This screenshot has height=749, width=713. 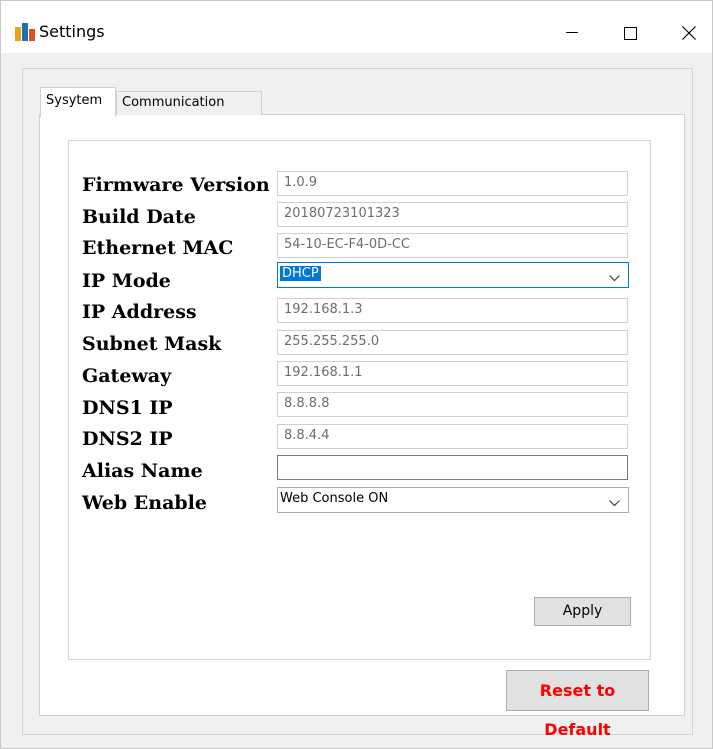 What do you see at coordinates (127, 376) in the screenshot?
I see `gateway-label: Gateway` at bounding box center [127, 376].